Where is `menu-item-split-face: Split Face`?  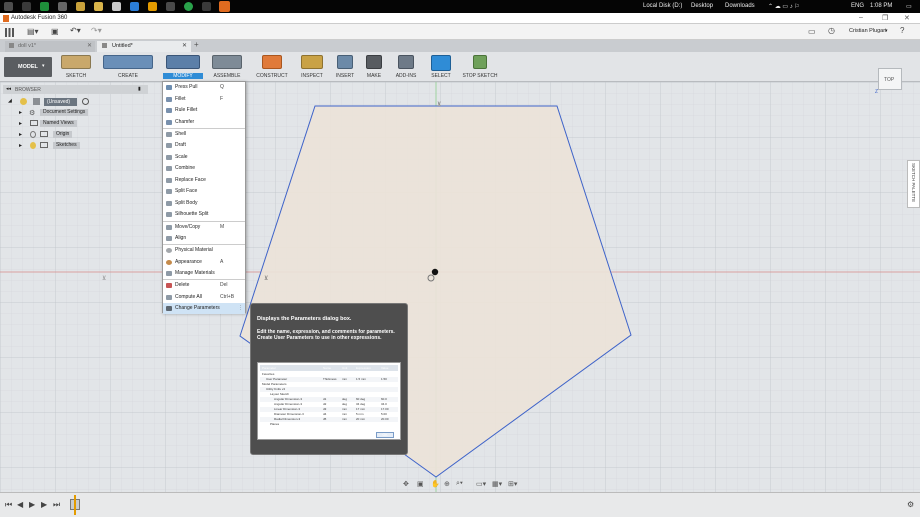 menu-item-split-face: Split Face is located at coordinates (204, 191).